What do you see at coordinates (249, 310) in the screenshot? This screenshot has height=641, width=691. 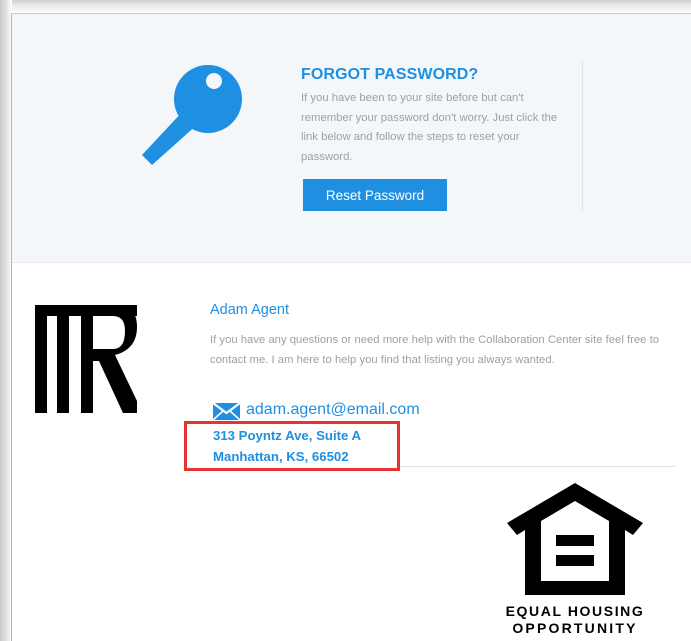 I see `agent-name: Adam Agent` at bounding box center [249, 310].